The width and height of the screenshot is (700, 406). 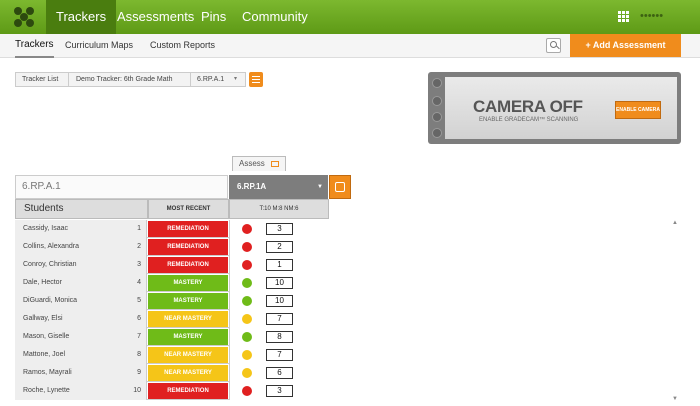 What do you see at coordinates (256, 79) in the screenshot?
I see `menu-icon` at bounding box center [256, 79].